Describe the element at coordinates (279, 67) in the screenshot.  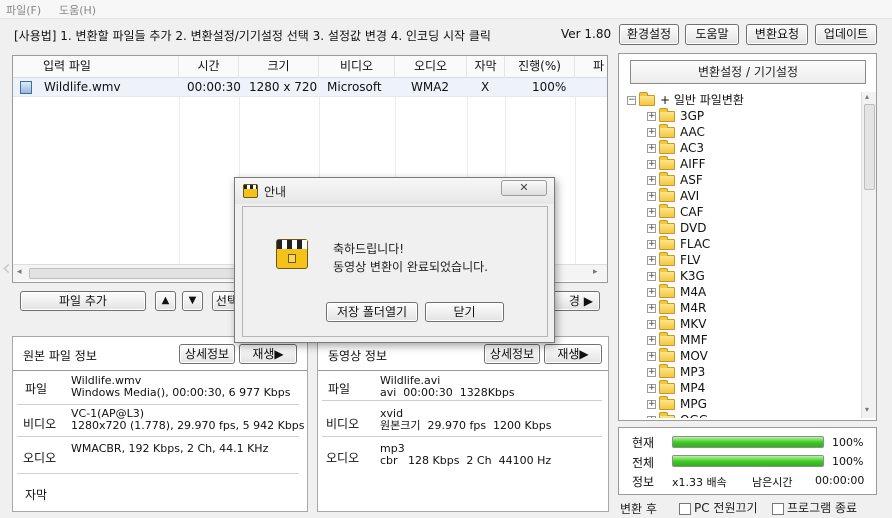
I see `col-size: 크기` at that location.